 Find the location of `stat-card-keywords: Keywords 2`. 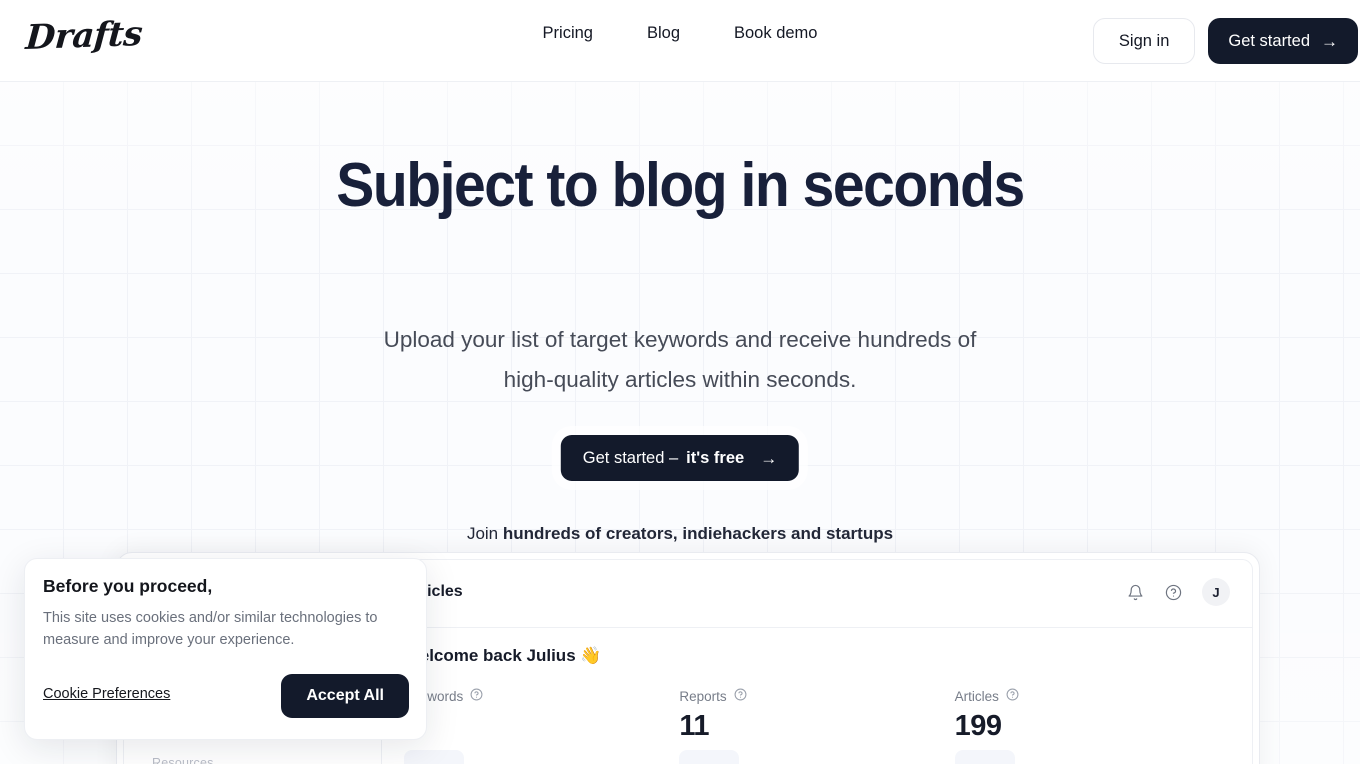

stat-card-keywords: Keywords 2 is located at coordinates (541, 726).